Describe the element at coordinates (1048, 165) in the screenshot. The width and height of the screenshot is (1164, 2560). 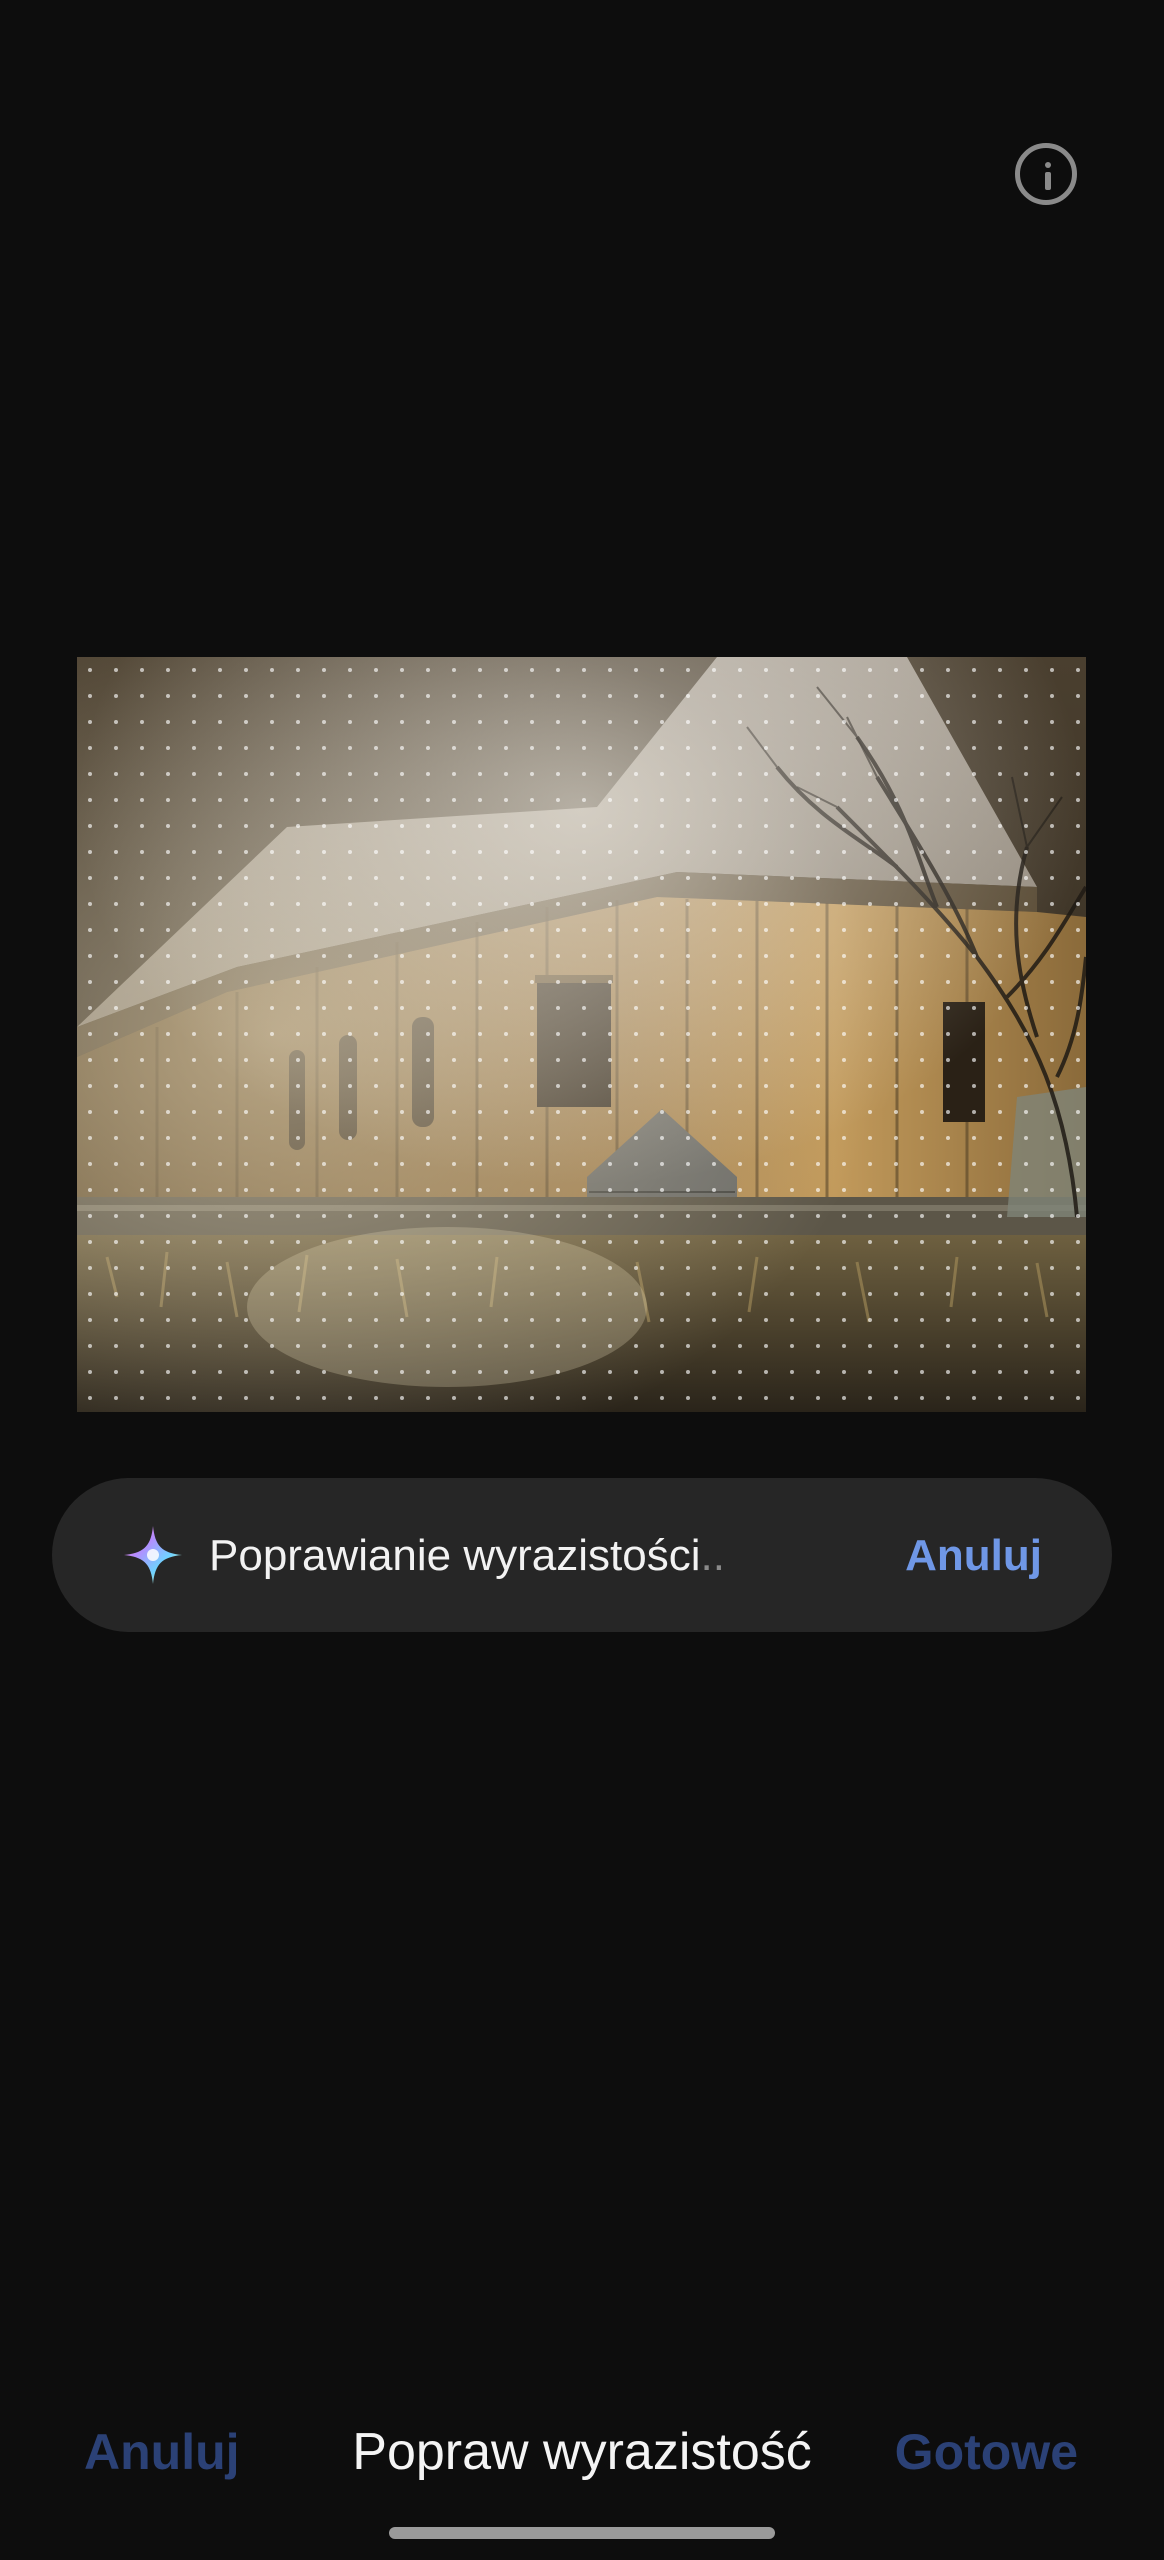
I see `info-icon` at that location.